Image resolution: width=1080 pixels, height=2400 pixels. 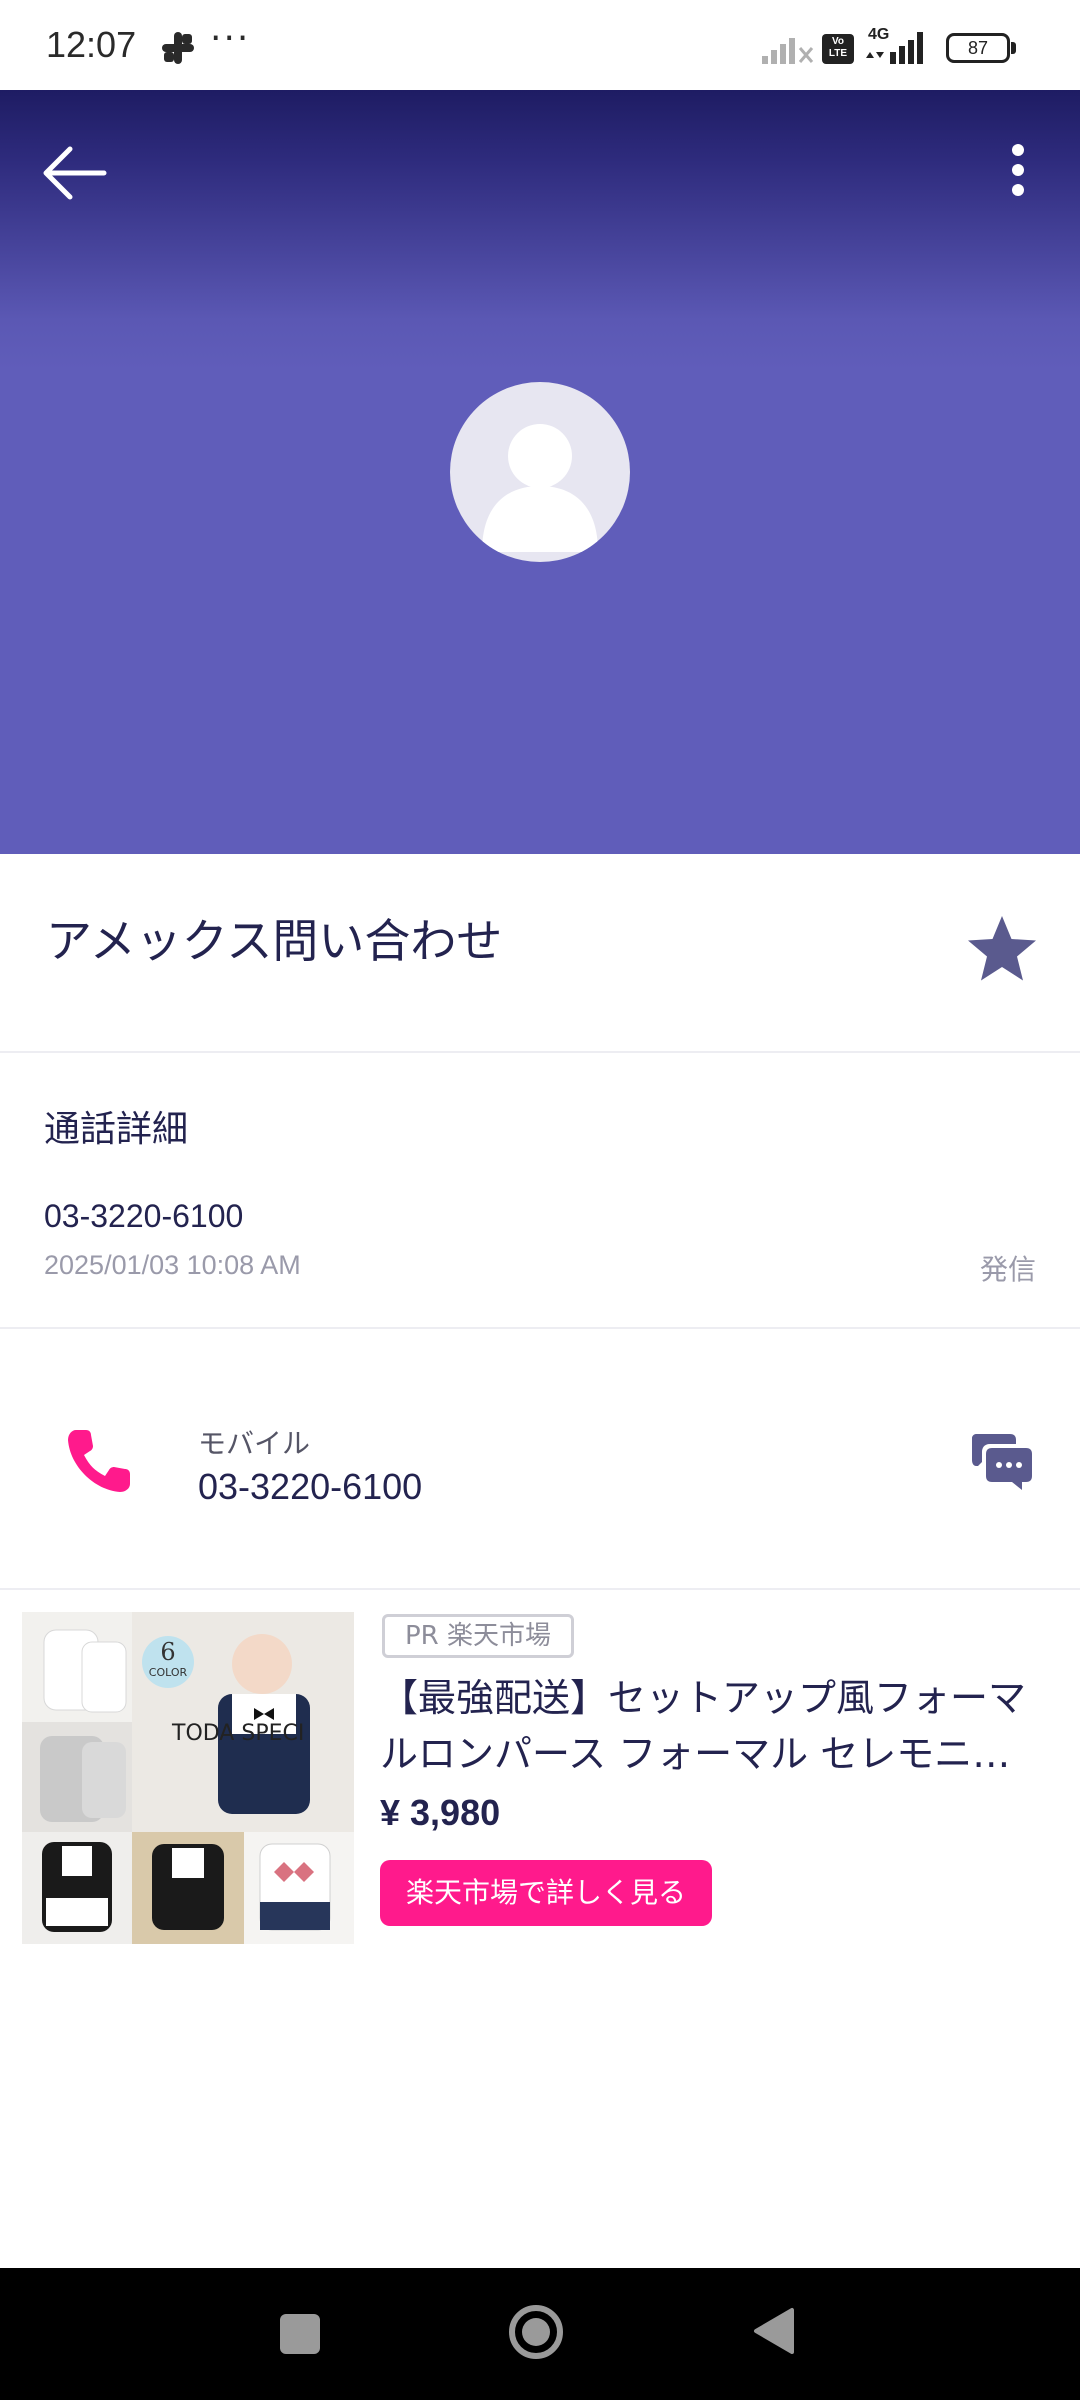 What do you see at coordinates (254, 1443) in the screenshot?
I see `phone-type-label: モバイル` at bounding box center [254, 1443].